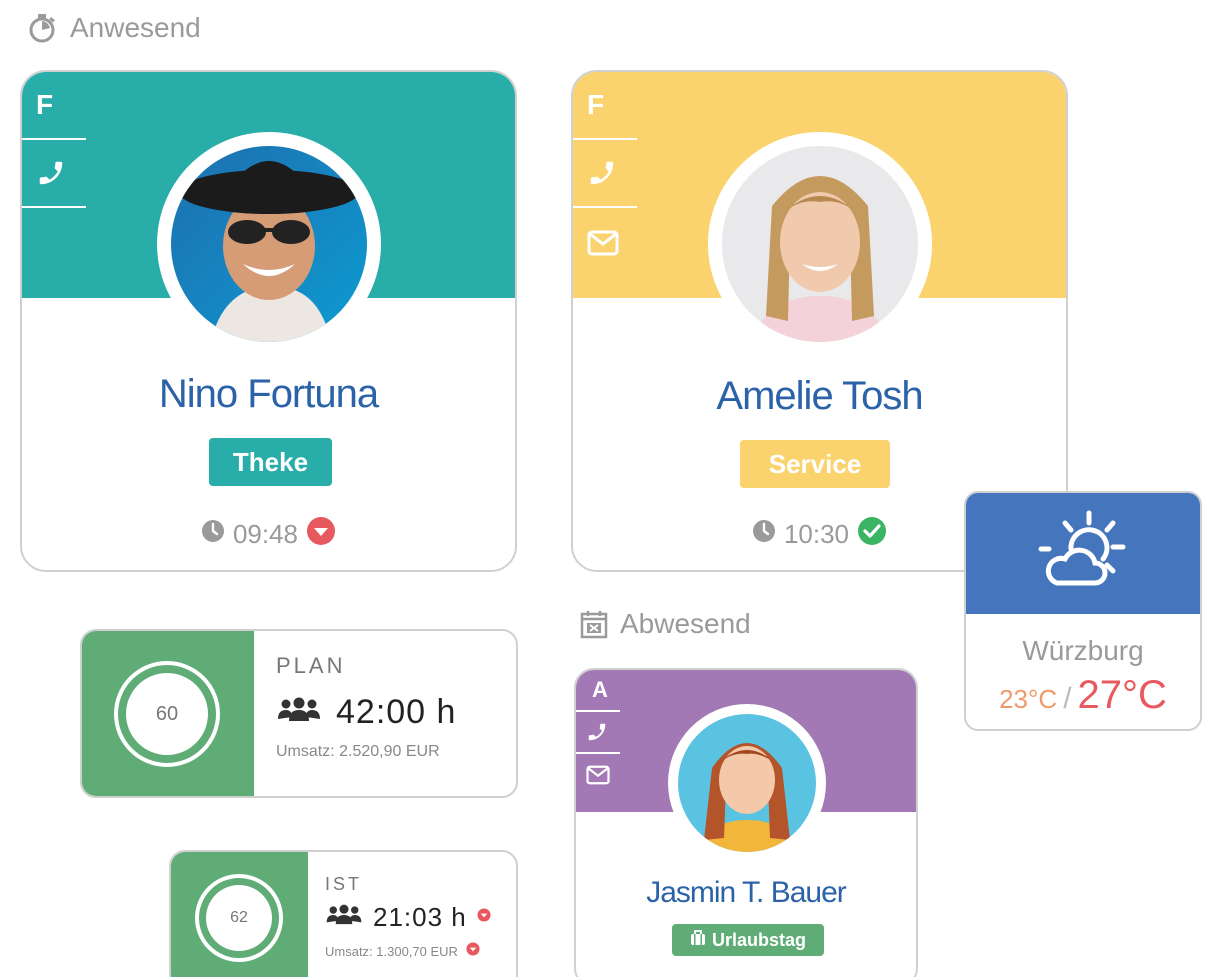  I want to click on weather-widget: Würzburg 23°C / 27°C, so click(1083, 611).